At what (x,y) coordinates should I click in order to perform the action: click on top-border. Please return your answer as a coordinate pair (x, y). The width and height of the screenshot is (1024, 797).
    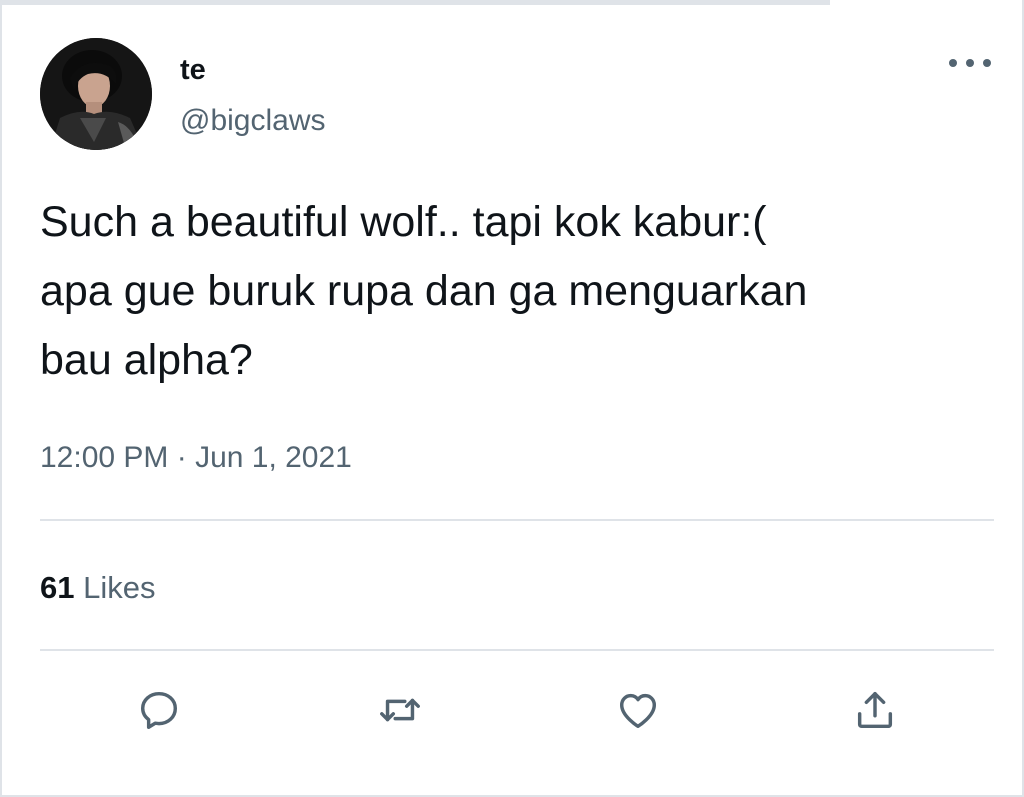
    Looking at the image, I should click on (416, 2).